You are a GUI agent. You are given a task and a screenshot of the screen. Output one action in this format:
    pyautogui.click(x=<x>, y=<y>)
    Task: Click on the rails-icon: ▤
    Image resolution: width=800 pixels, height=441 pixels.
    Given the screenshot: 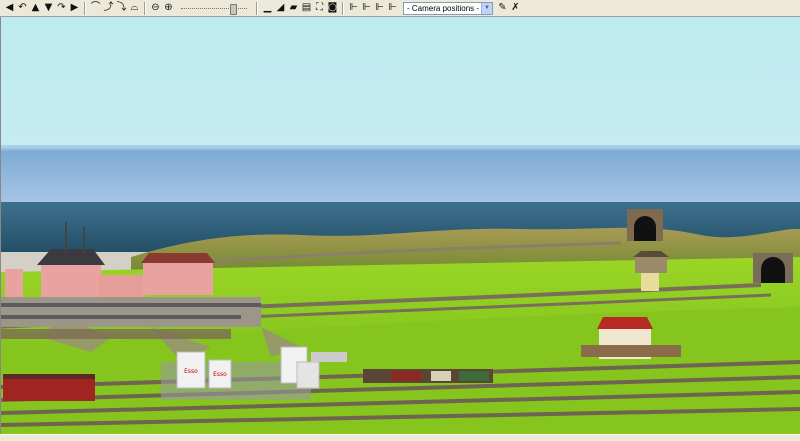 What is the action you would take?
    pyautogui.click(x=306, y=8)
    